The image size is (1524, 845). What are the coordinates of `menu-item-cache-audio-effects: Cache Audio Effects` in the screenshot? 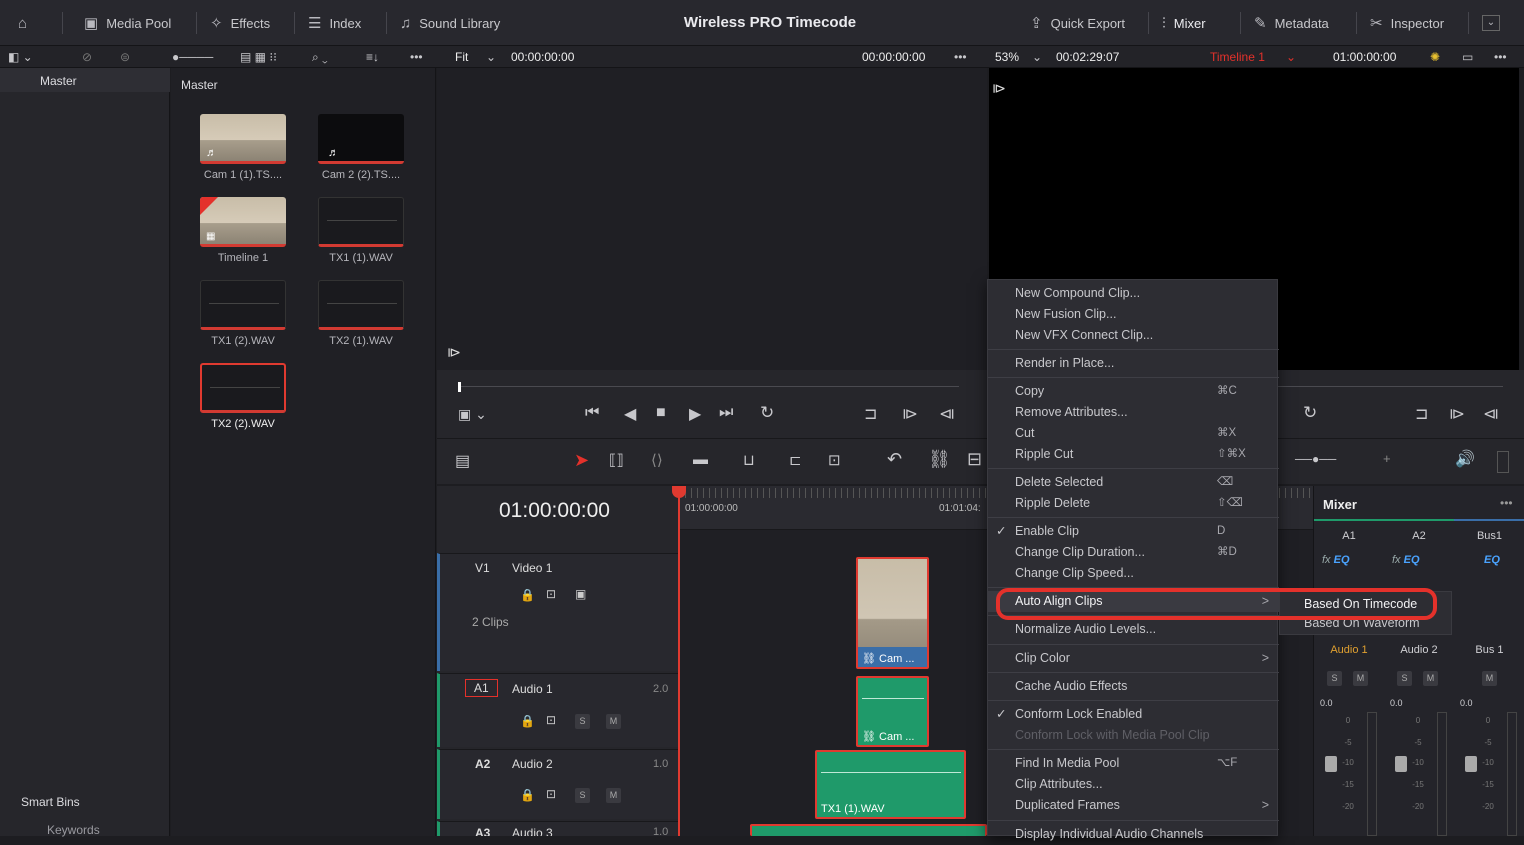 It's located at (1133, 686).